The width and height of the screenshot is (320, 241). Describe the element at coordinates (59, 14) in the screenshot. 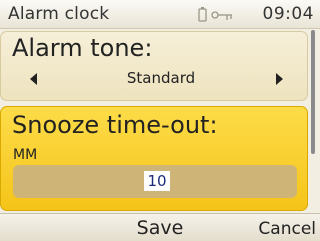

I see `app-title: Alarm clock` at that location.